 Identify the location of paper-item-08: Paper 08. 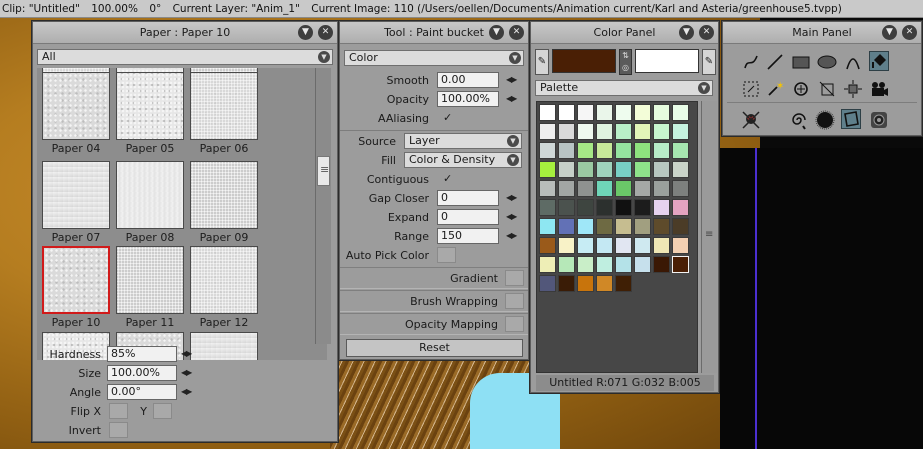
(150, 204).